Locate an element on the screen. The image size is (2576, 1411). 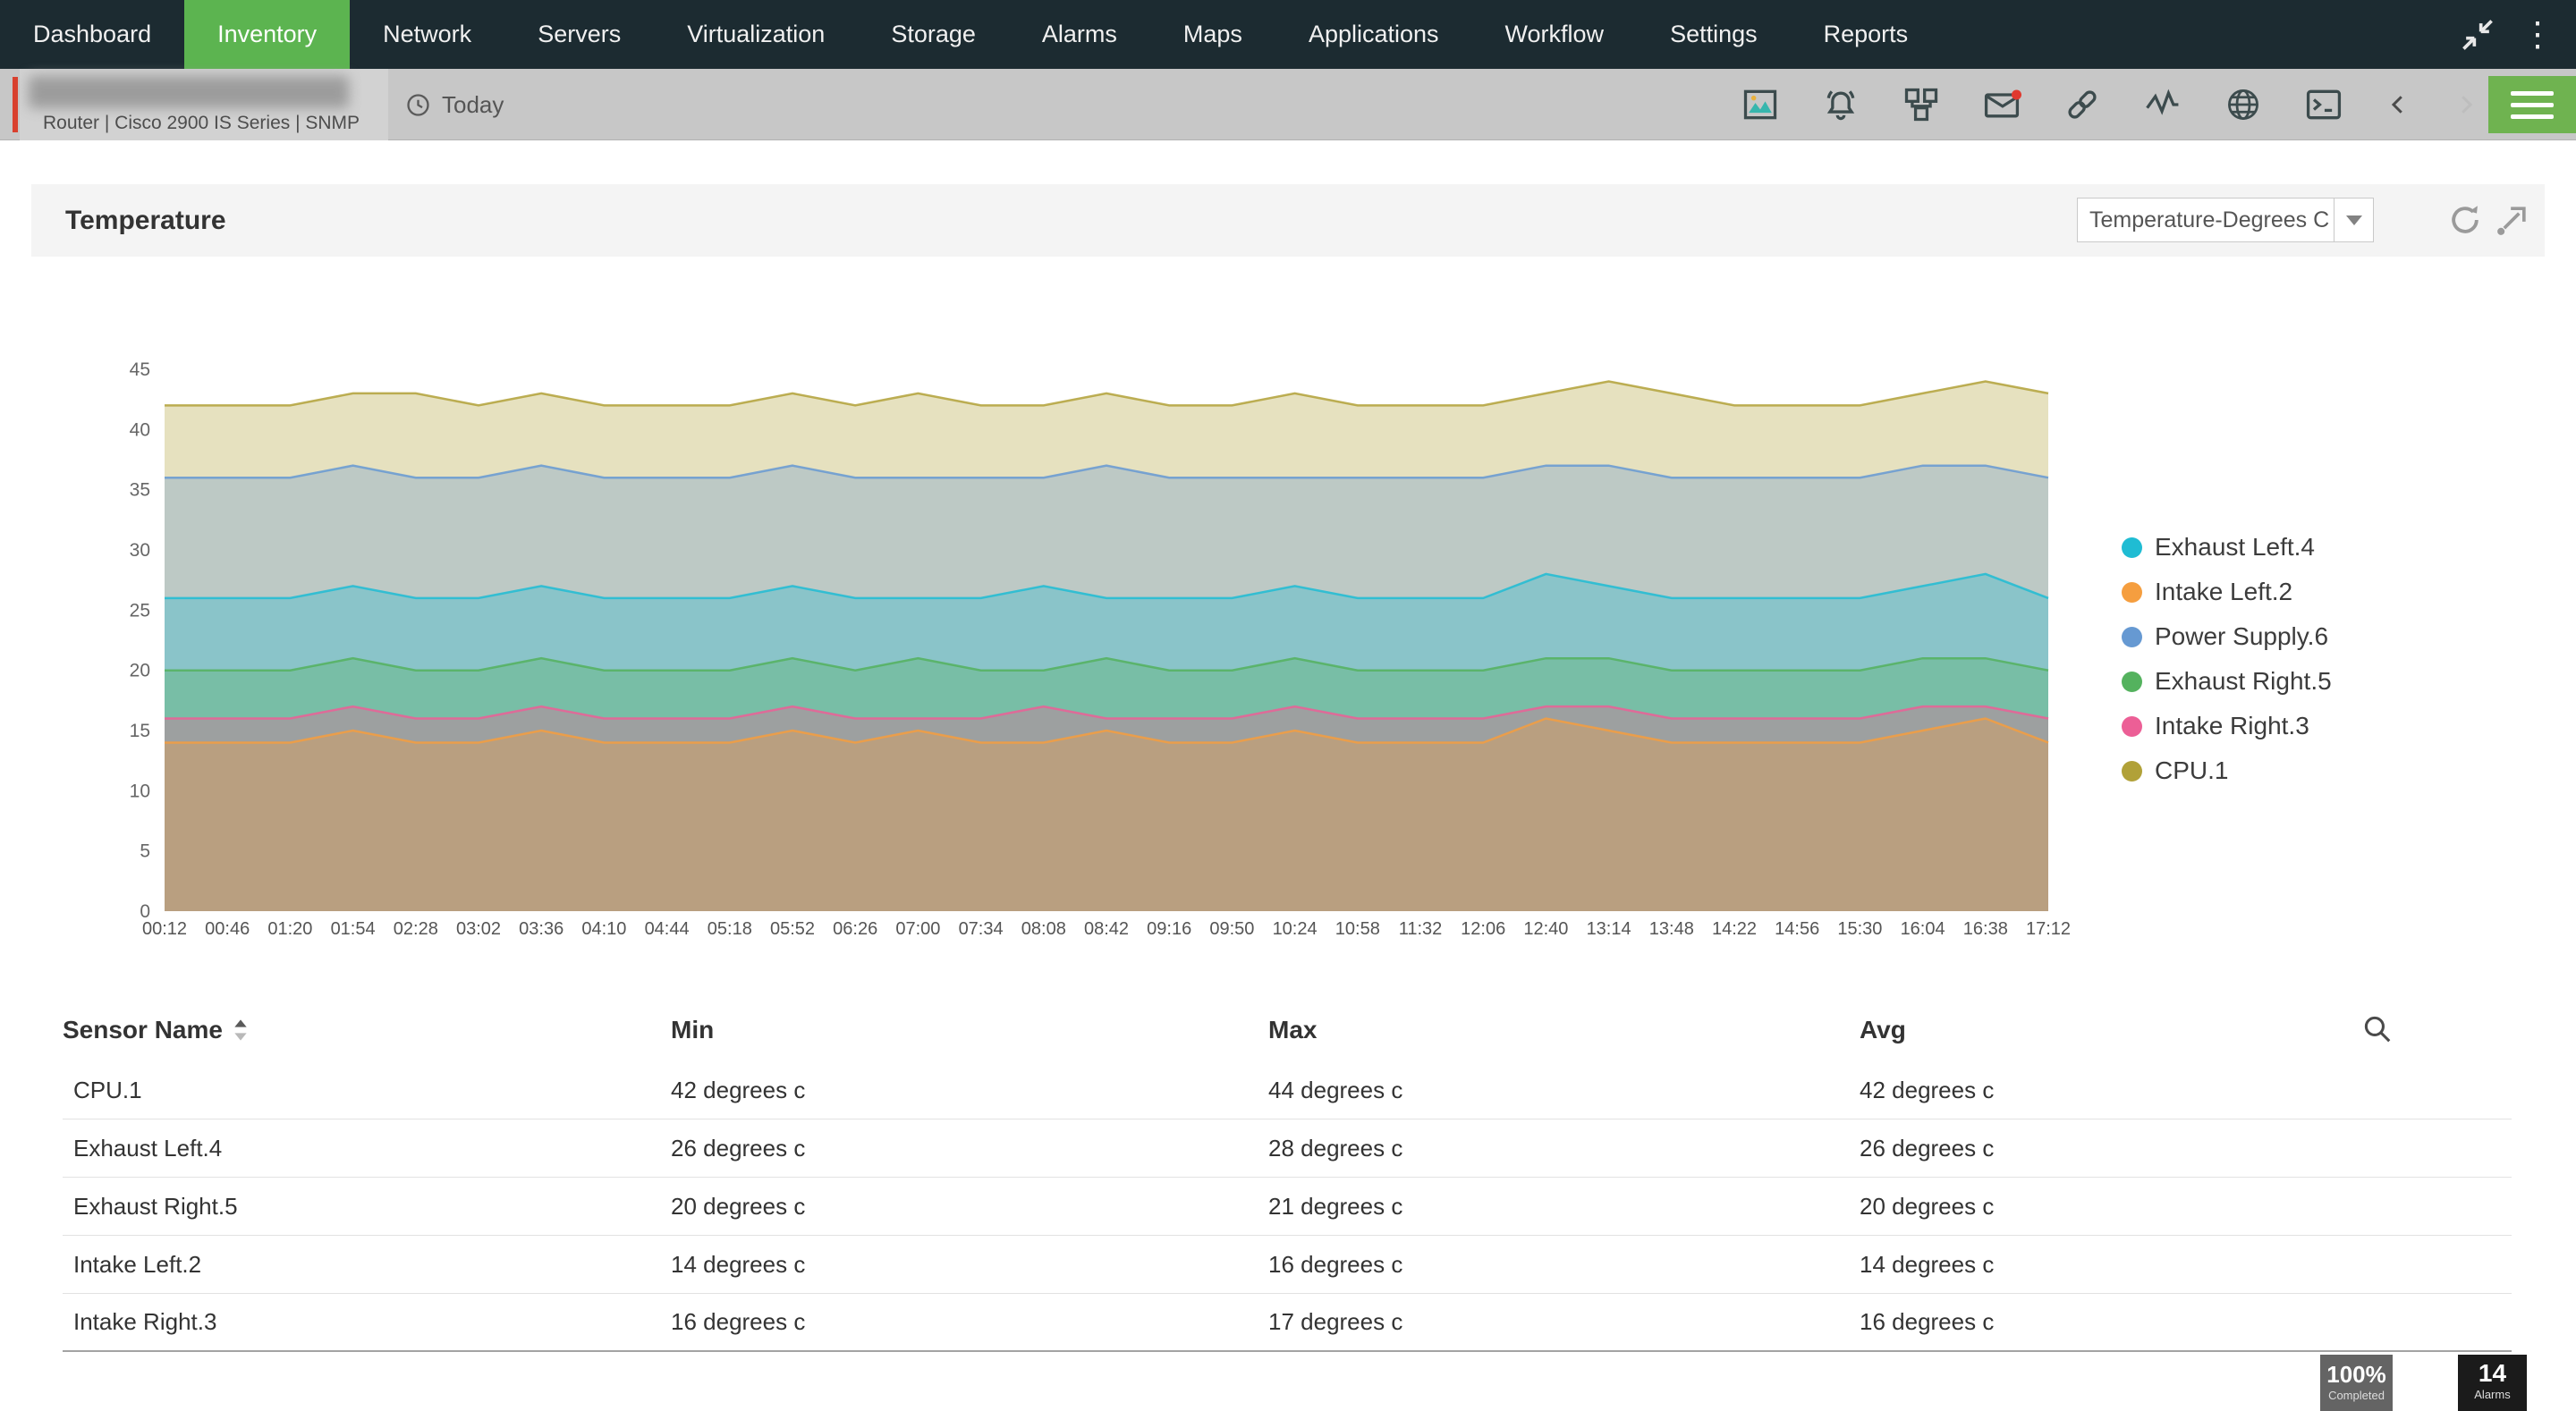
time-filter: Today is located at coordinates (454, 105).